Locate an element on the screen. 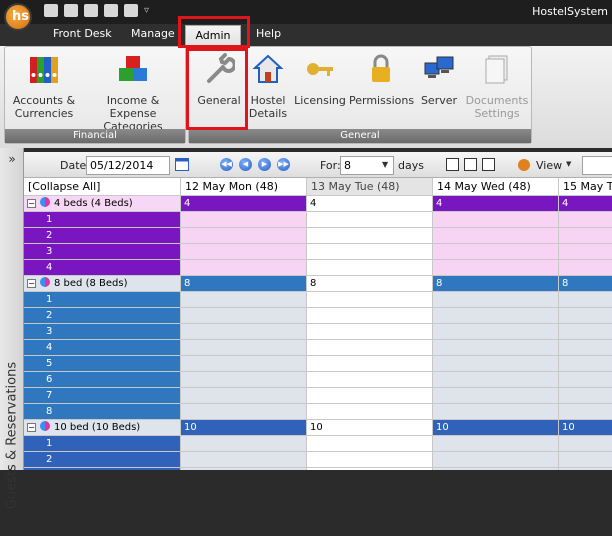 This screenshot has width=612, height=536. settings-icon is located at coordinates (111, 10).